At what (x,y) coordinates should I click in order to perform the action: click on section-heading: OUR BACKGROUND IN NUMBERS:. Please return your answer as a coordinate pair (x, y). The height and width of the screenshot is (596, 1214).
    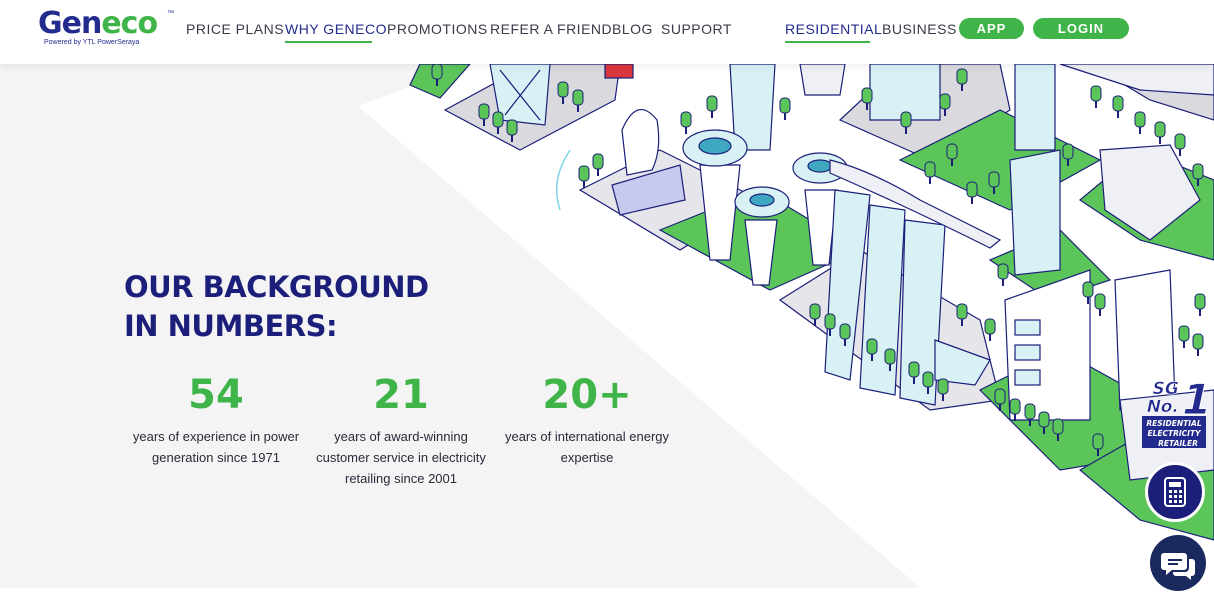
    Looking at the image, I should click on (276, 307).